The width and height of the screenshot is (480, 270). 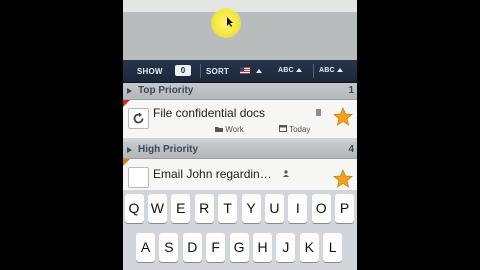 I want to click on key-s: S, so click(x=169, y=247).